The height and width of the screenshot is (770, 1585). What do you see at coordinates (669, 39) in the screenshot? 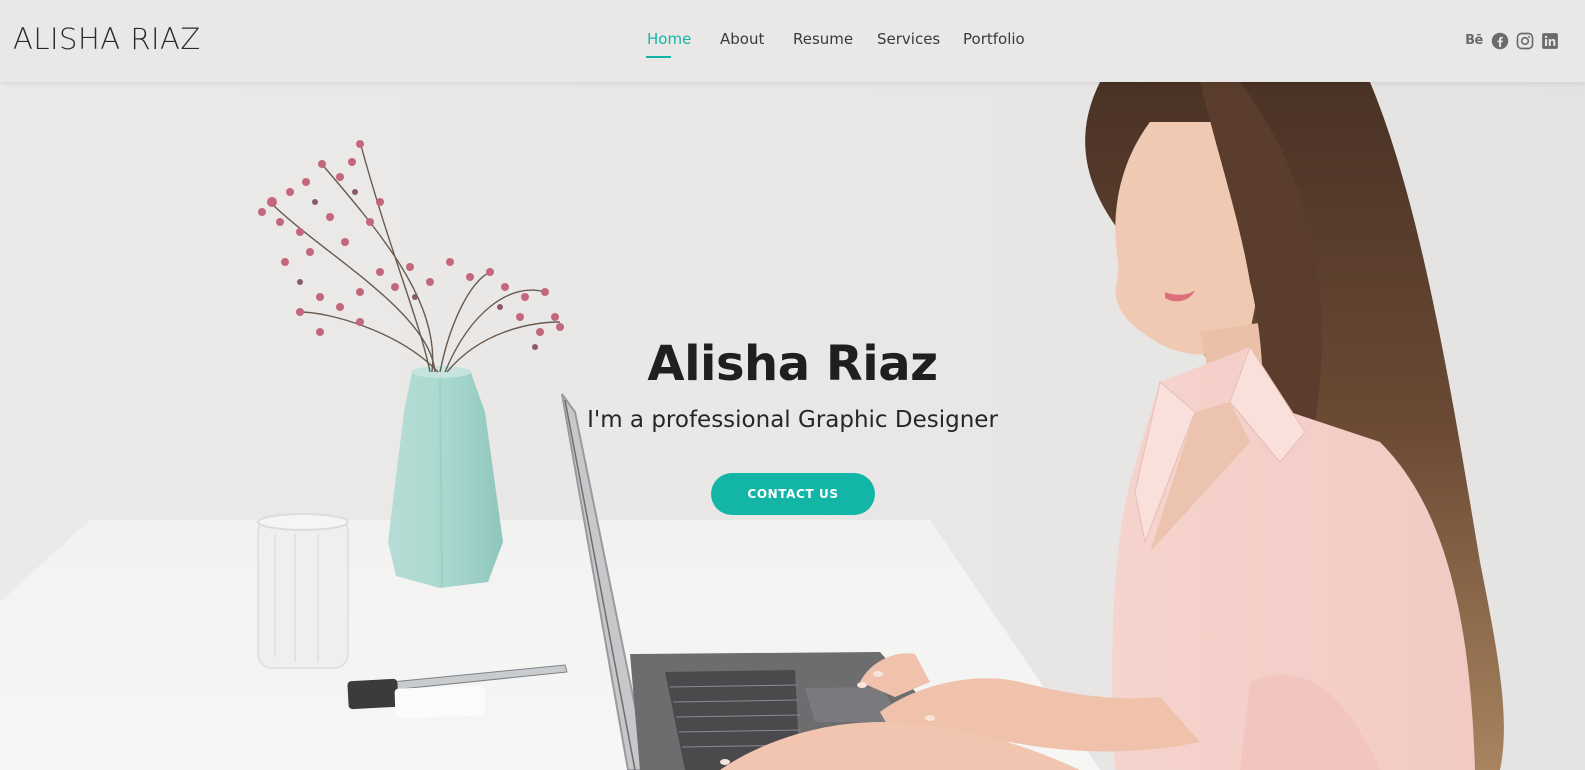
I see `nav-home: Home` at bounding box center [669, 39].